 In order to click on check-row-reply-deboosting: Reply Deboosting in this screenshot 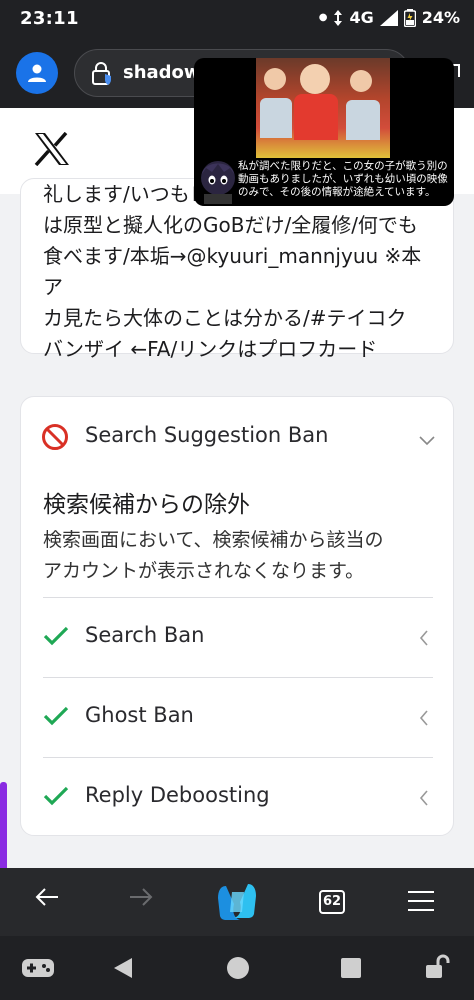, I will do `click(238, 797)`.